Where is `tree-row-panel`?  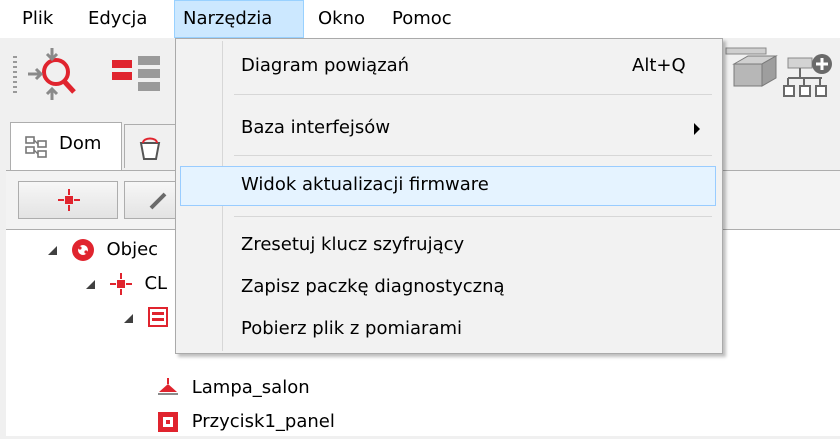
tree-row-panel is located at coordinates (150, 318).